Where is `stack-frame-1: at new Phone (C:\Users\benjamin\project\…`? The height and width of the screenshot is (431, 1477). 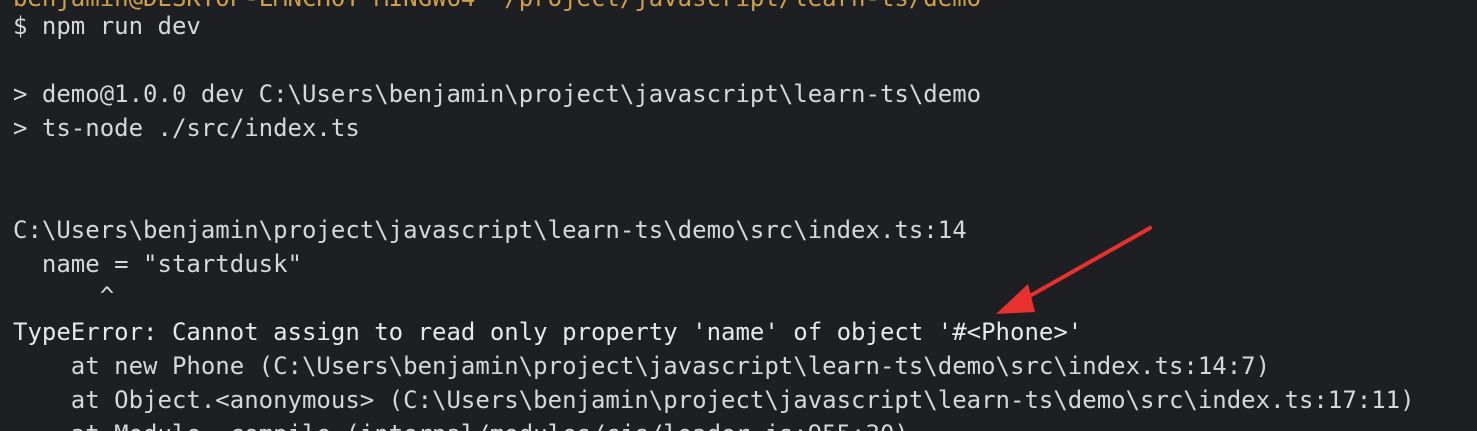 stack-frame-1: at new Phone (C:\Users\benjamin\project\… is located at coordinates (642, 366).